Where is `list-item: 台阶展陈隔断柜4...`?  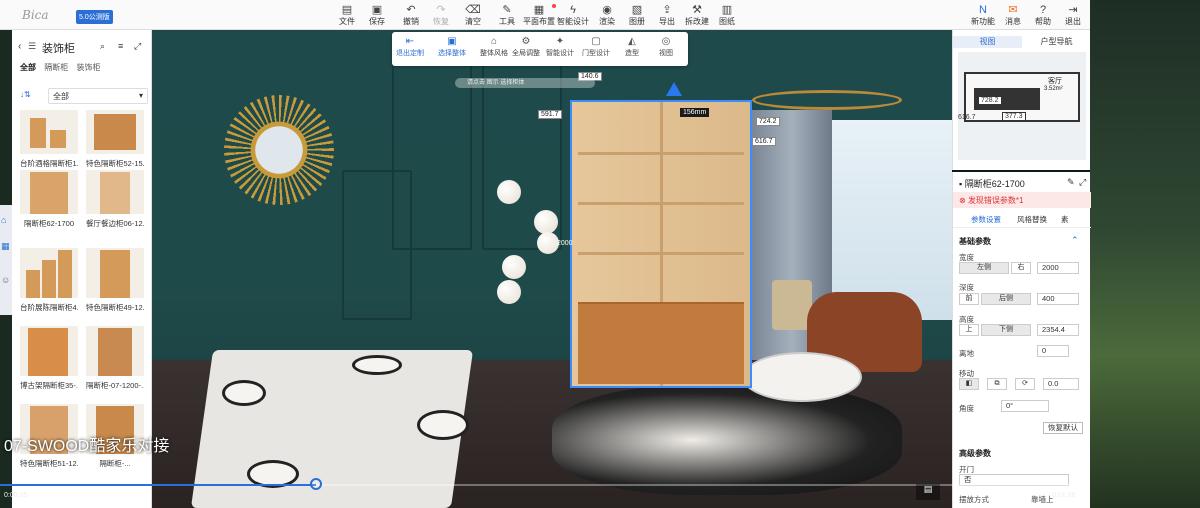
list-item: 台阶展陈隔断柜4... is located at coordinates (49, 280).